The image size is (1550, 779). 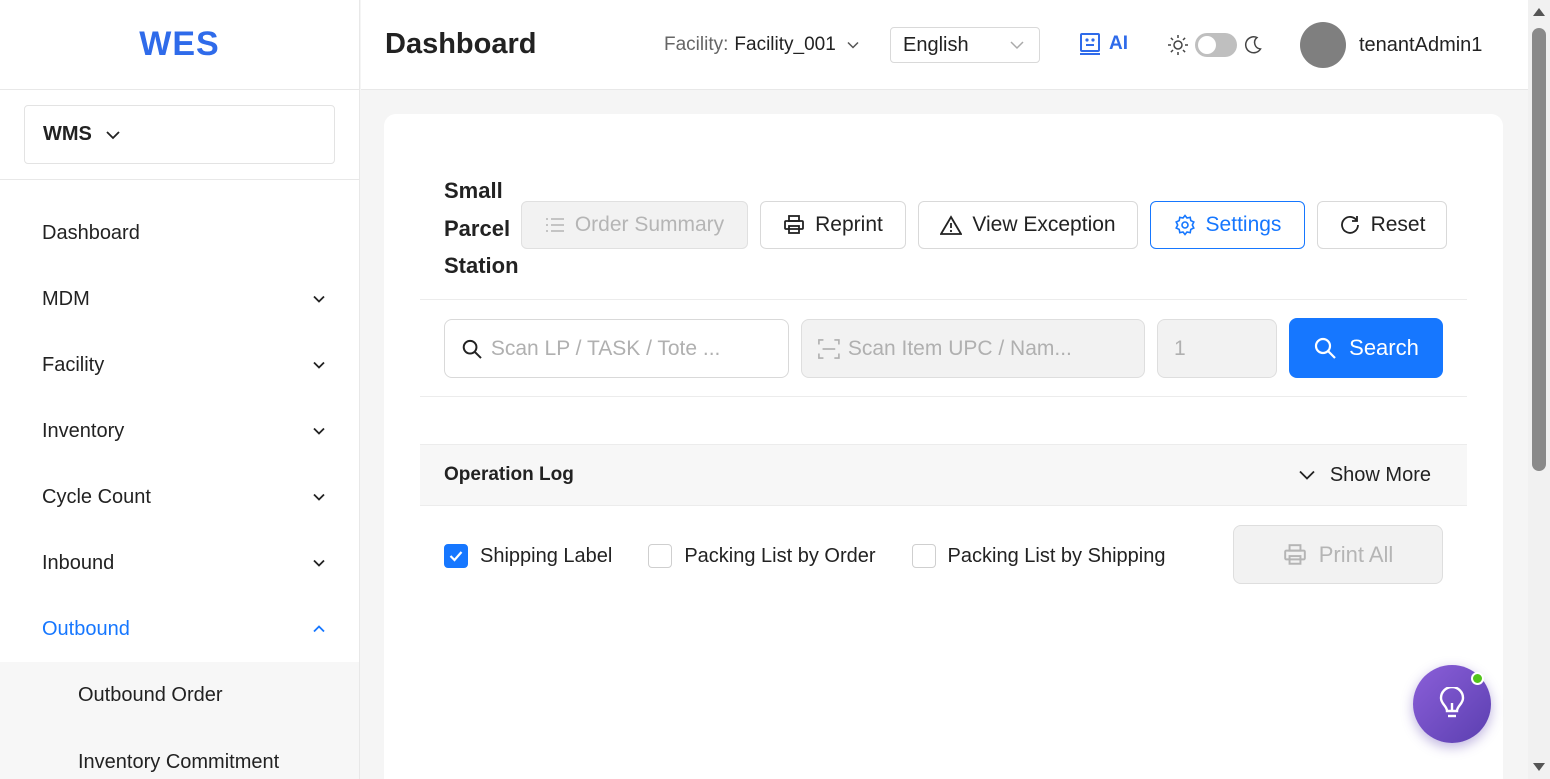 What do you see at coordinates (96, 496) in the screenshot?
I see `sidebar-item-label: Cycle Count` at bounding box center [96, 496].